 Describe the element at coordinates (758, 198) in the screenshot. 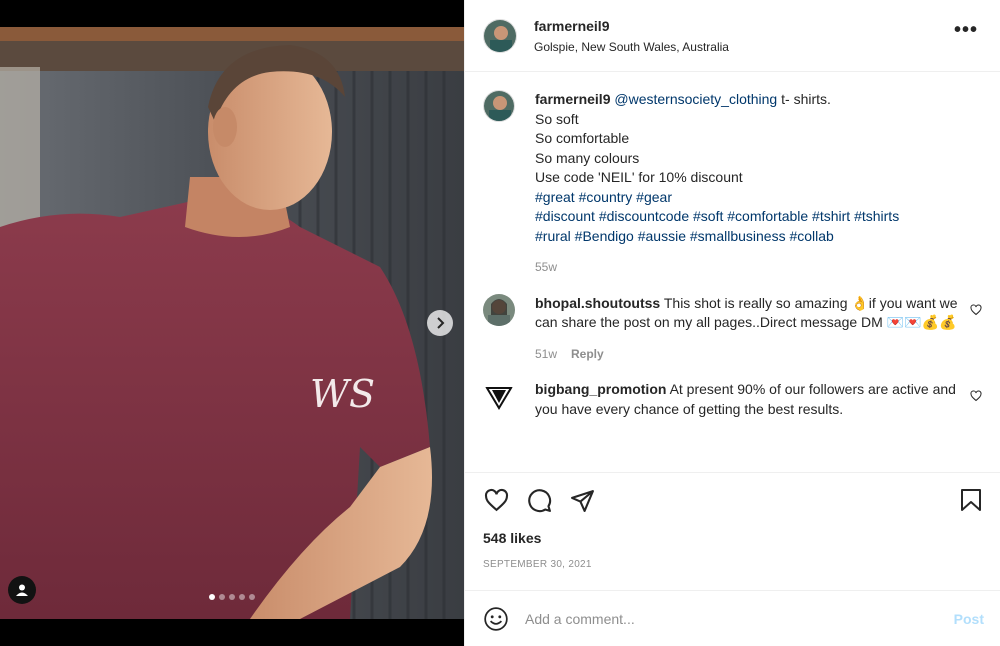

I see `caption-hashtags: #great #country #gear` at that location.